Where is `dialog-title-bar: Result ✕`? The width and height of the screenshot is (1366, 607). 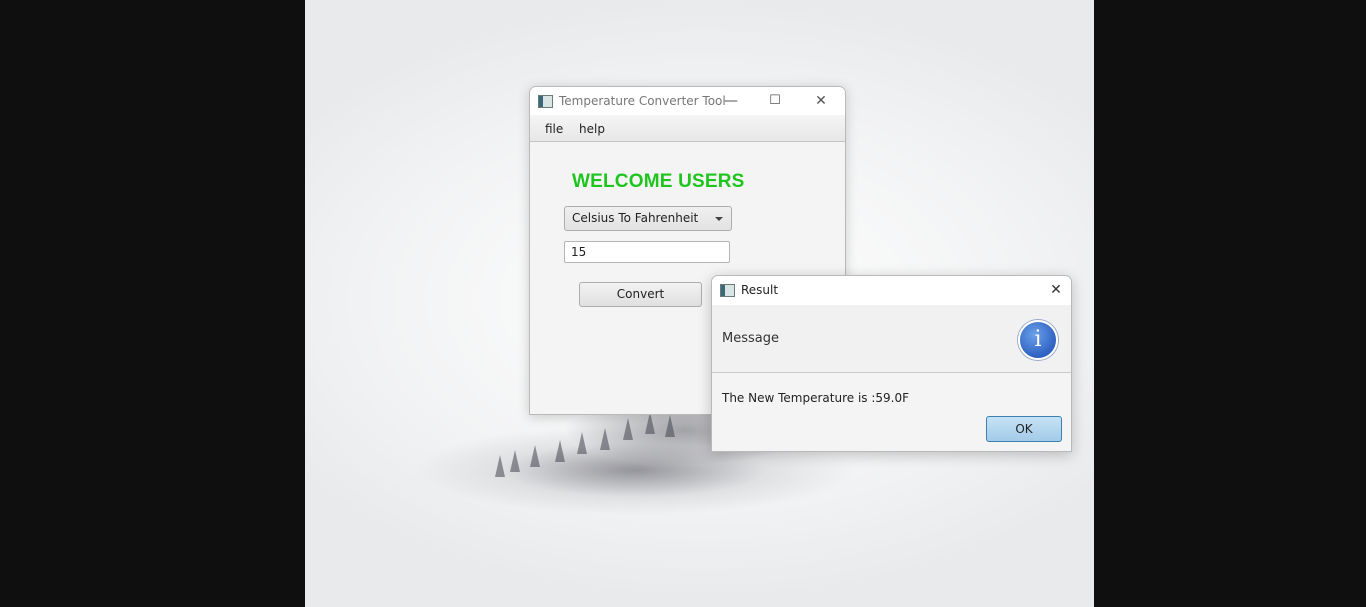
dialog-title-bar: Result ✕ is located at coordinates (891, 290).